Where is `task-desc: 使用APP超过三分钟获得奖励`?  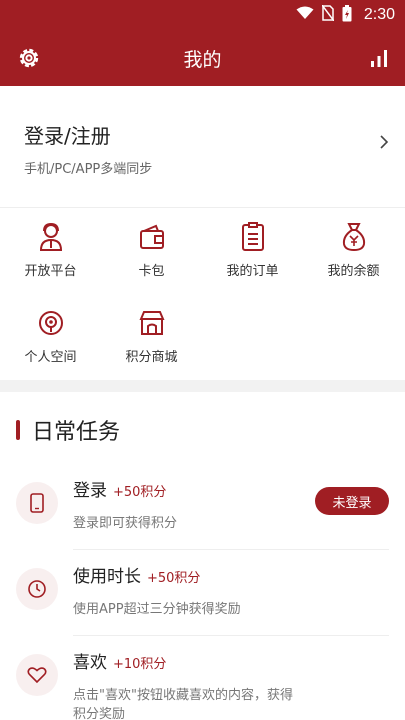
task-desc: 使用APP超过三分钟获得奖励 is located at coordinates (157, 609).